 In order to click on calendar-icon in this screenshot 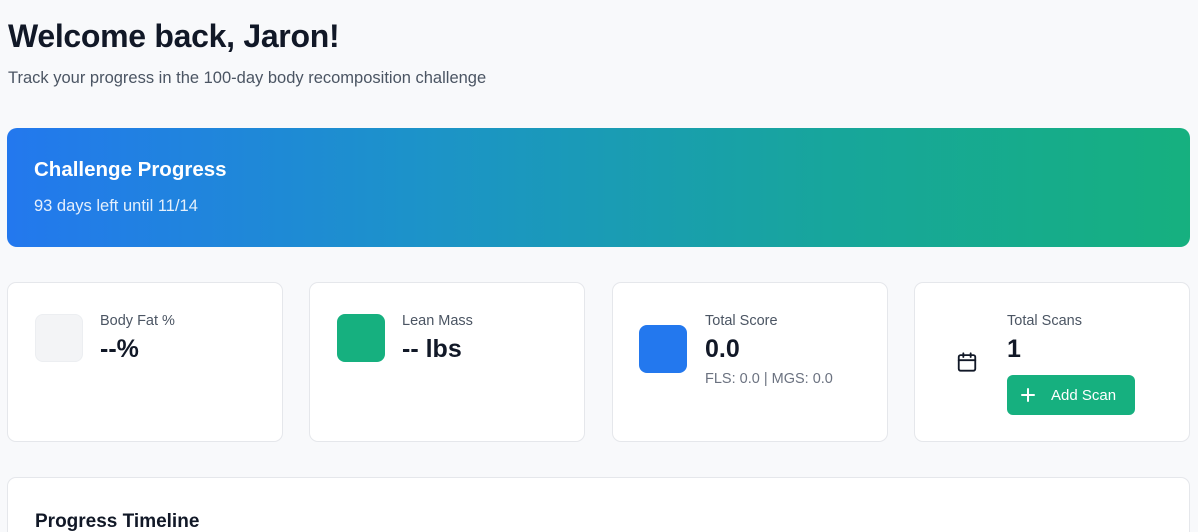, I will do `click(967, 362)`.